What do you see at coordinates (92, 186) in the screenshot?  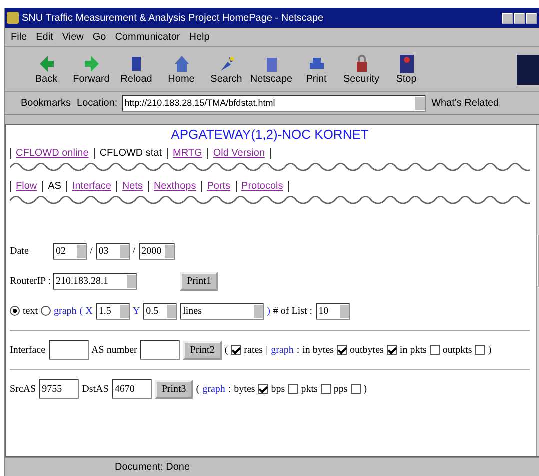 I see `nav-link: Interface` at bounding box center [92, 186].